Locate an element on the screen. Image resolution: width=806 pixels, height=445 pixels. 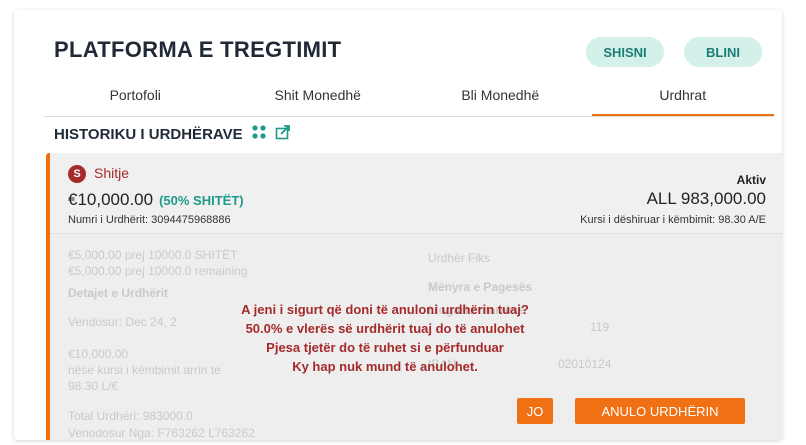
buy-button: BLINI is located at coordinates (723, 52).